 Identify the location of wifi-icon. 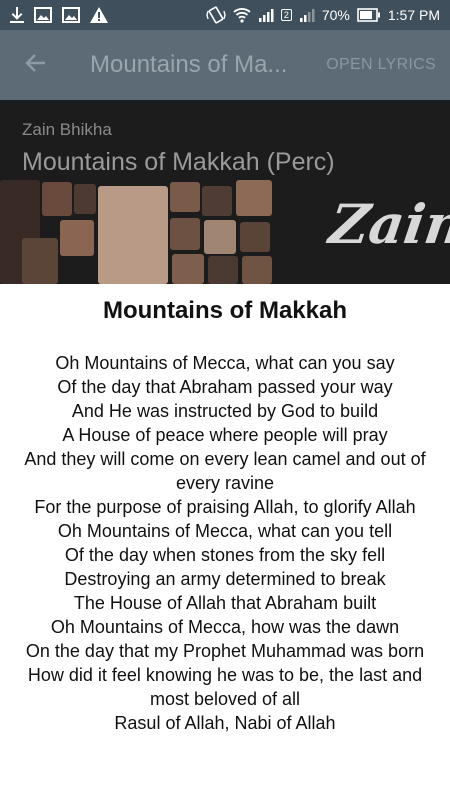
(242, 15).